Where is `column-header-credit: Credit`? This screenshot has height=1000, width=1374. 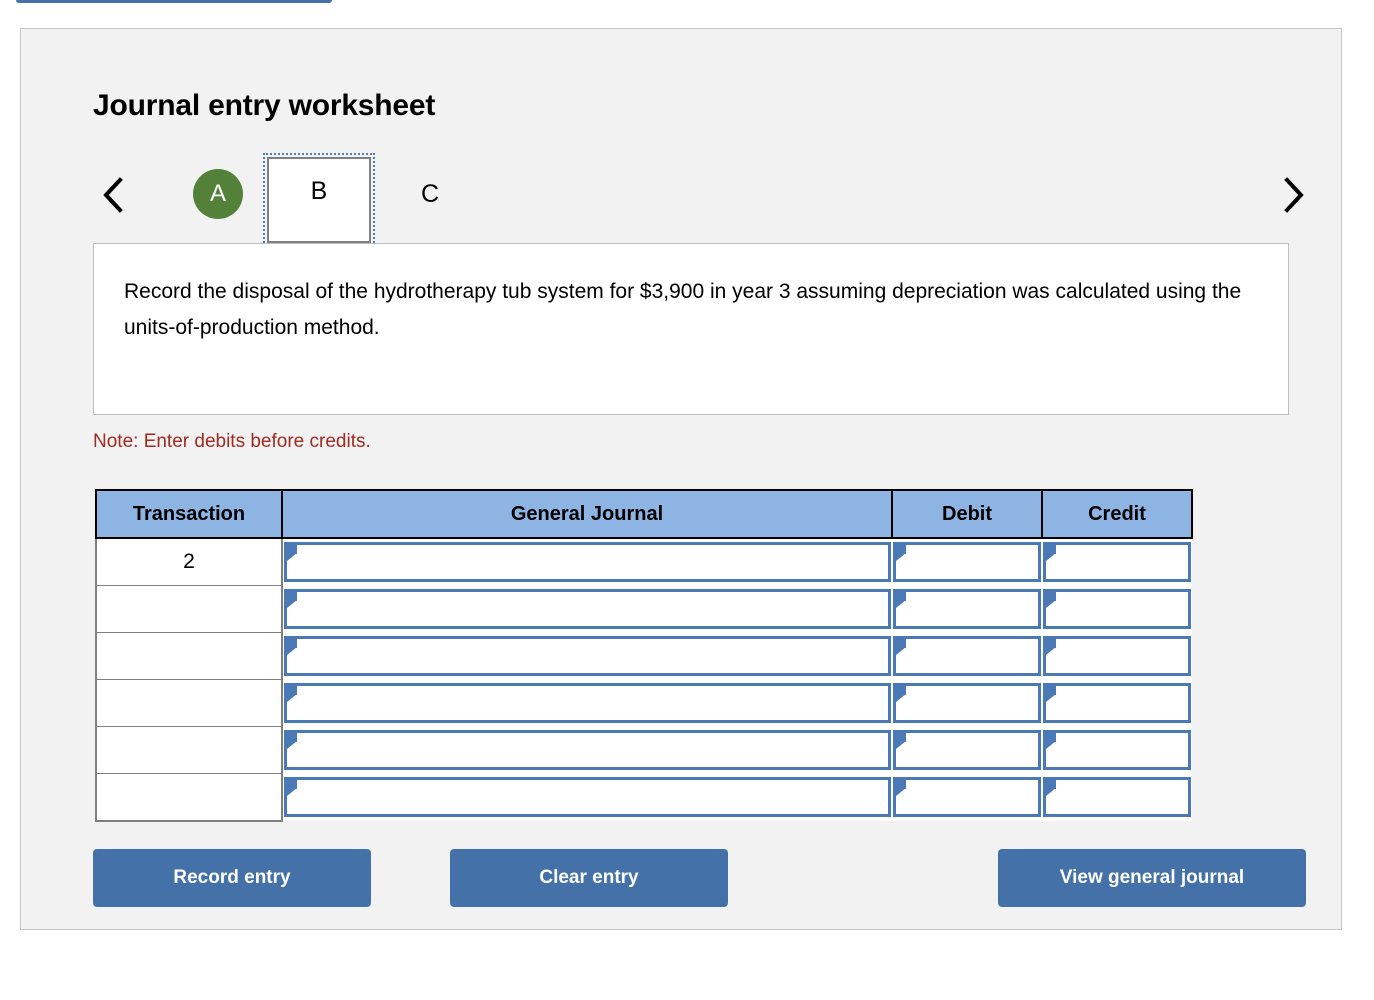
column-header-credit: Credit is located at coordinates (1117, 514).